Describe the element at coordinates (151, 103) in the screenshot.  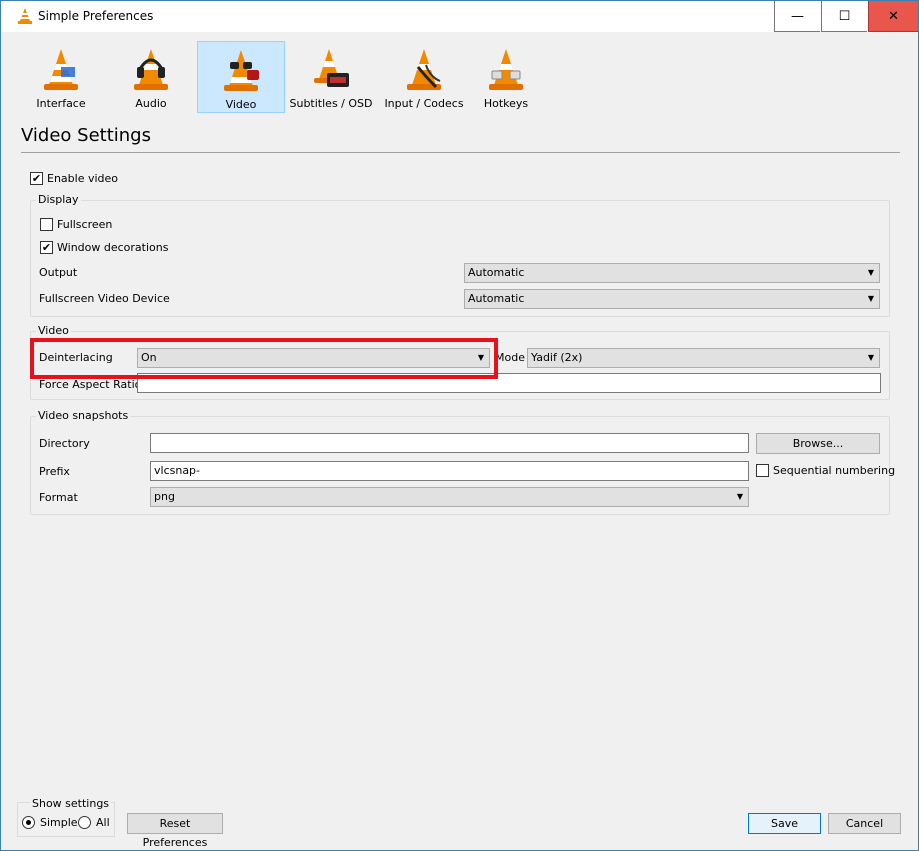
I see `tab-label: Audio` at that location.